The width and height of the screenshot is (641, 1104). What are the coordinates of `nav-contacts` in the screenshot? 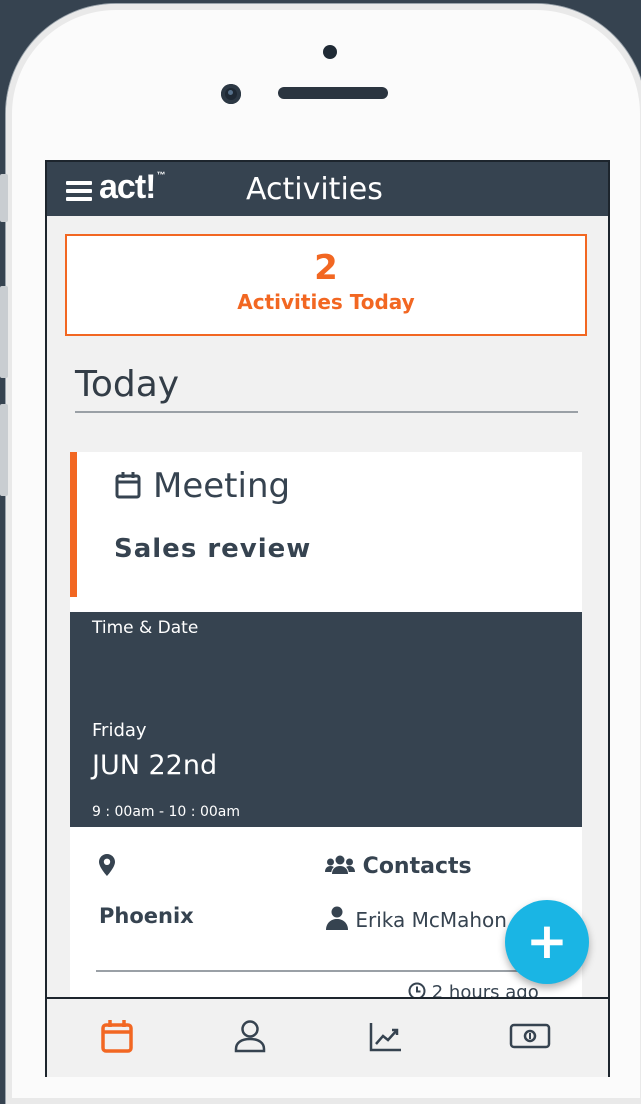 It's located at (250, 1038).